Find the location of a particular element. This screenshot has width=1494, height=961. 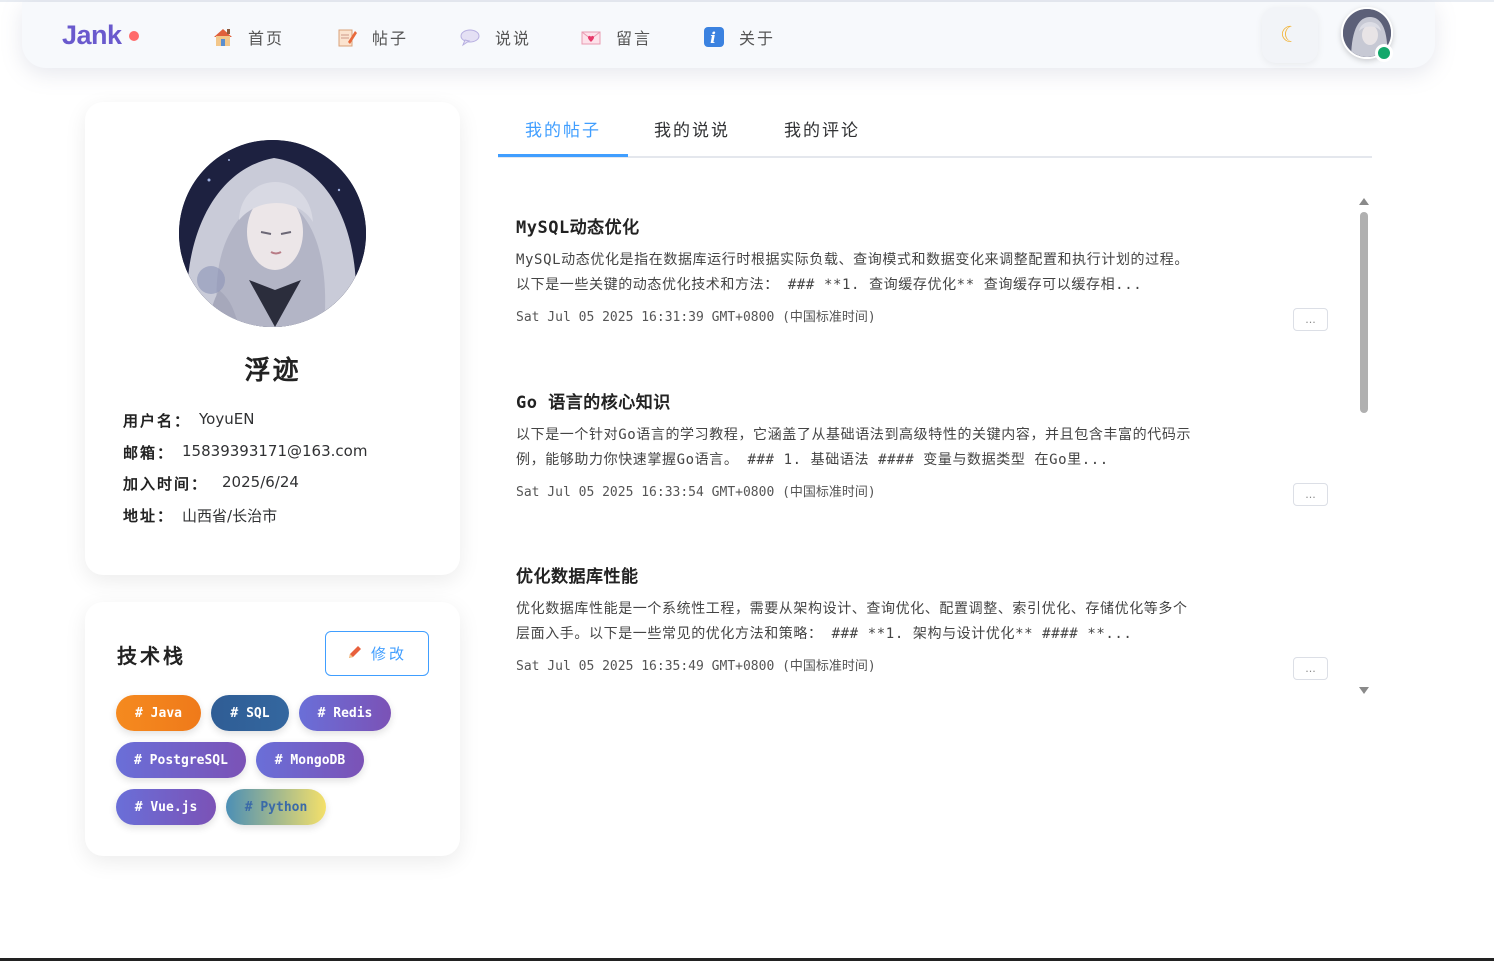

scroll-thumb is located at coordinates (1364, 312).